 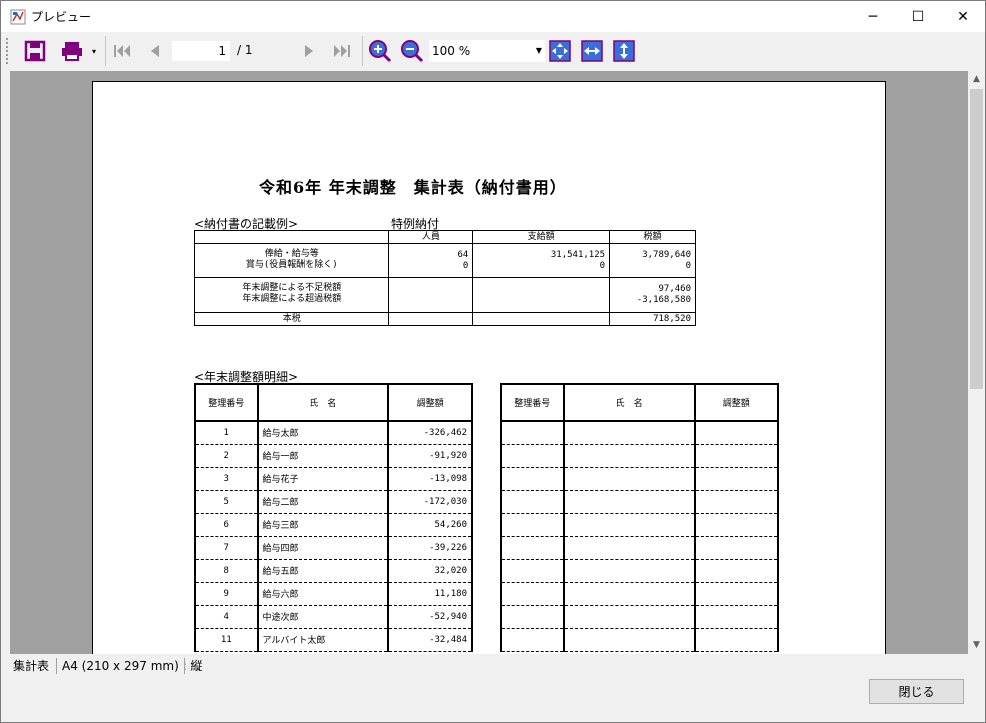 I want to click on save-button, so click(x=35, y=51).